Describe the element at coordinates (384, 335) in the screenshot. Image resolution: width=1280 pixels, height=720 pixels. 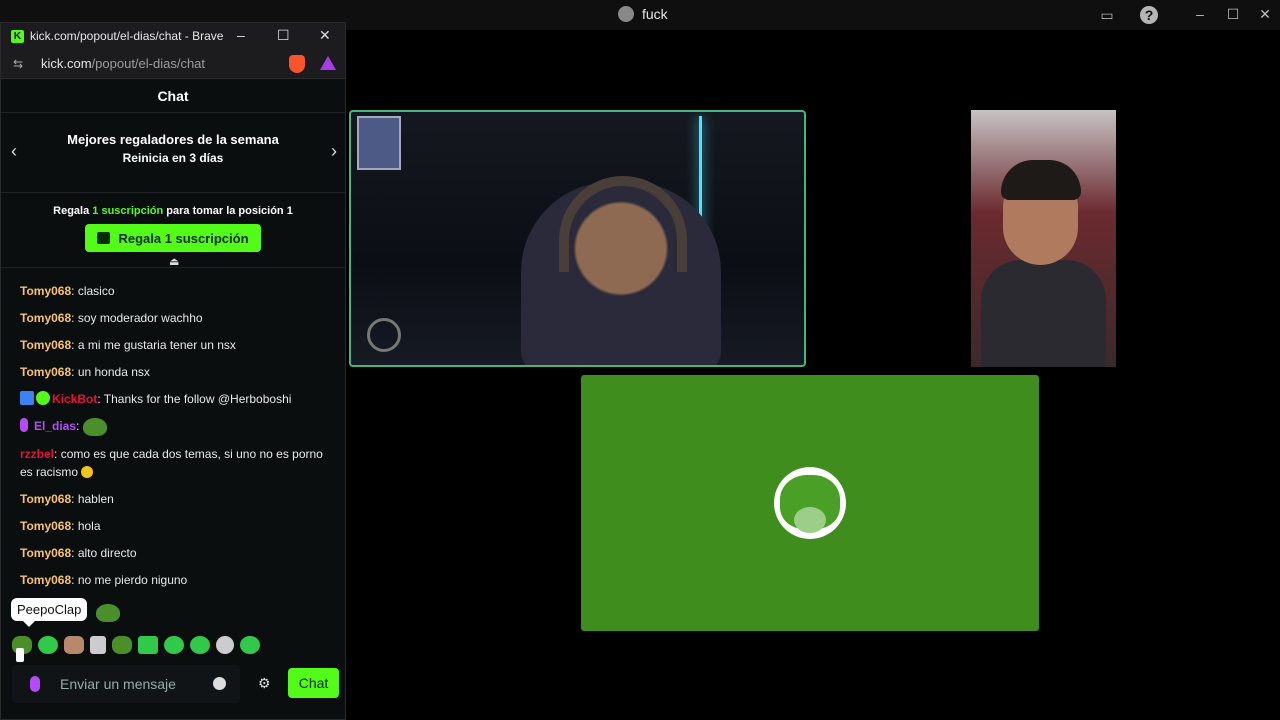
I see `stream-overlay-icon` at that location.